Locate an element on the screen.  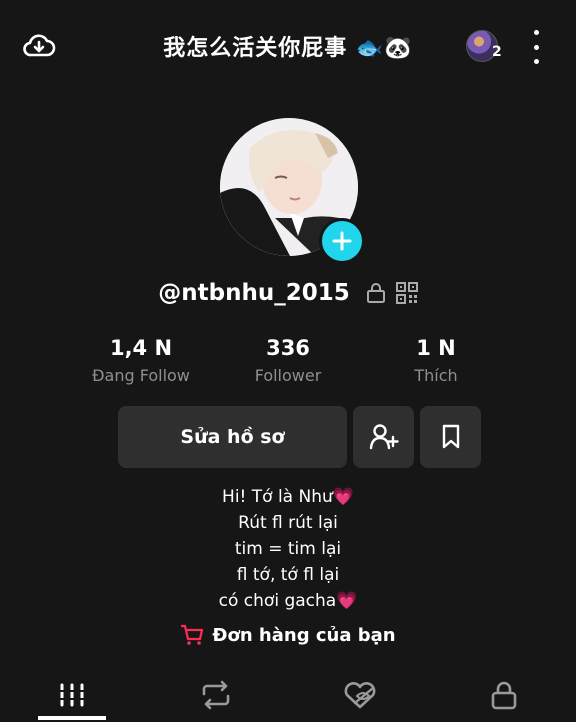
orders-link: Đơn hàng của bạn is located at coordinates (288, 635).